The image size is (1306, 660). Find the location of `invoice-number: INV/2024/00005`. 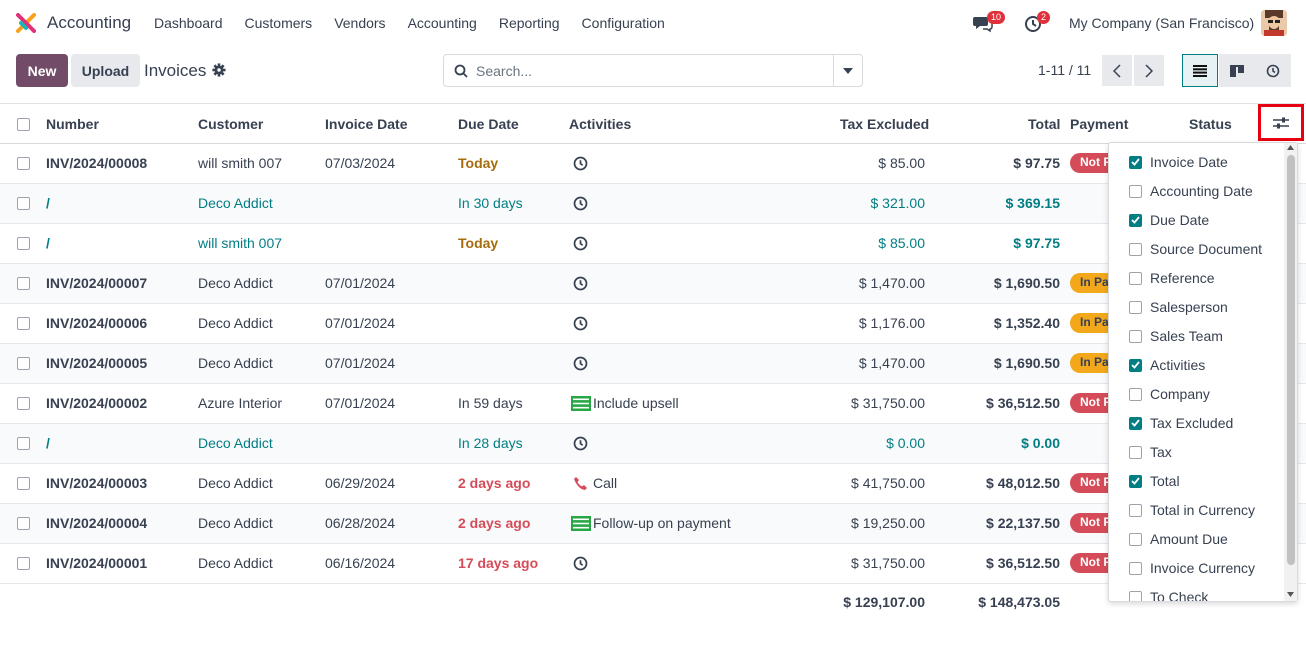

invoice-number: INV/2024/00005 is located at coordinates (96, 363).